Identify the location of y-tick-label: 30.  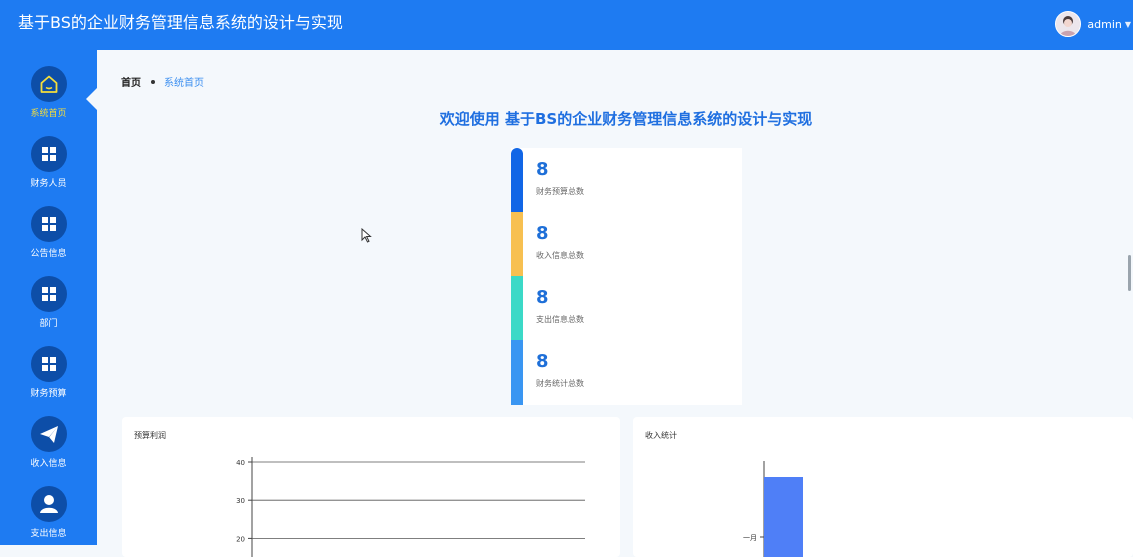
(240, 501).